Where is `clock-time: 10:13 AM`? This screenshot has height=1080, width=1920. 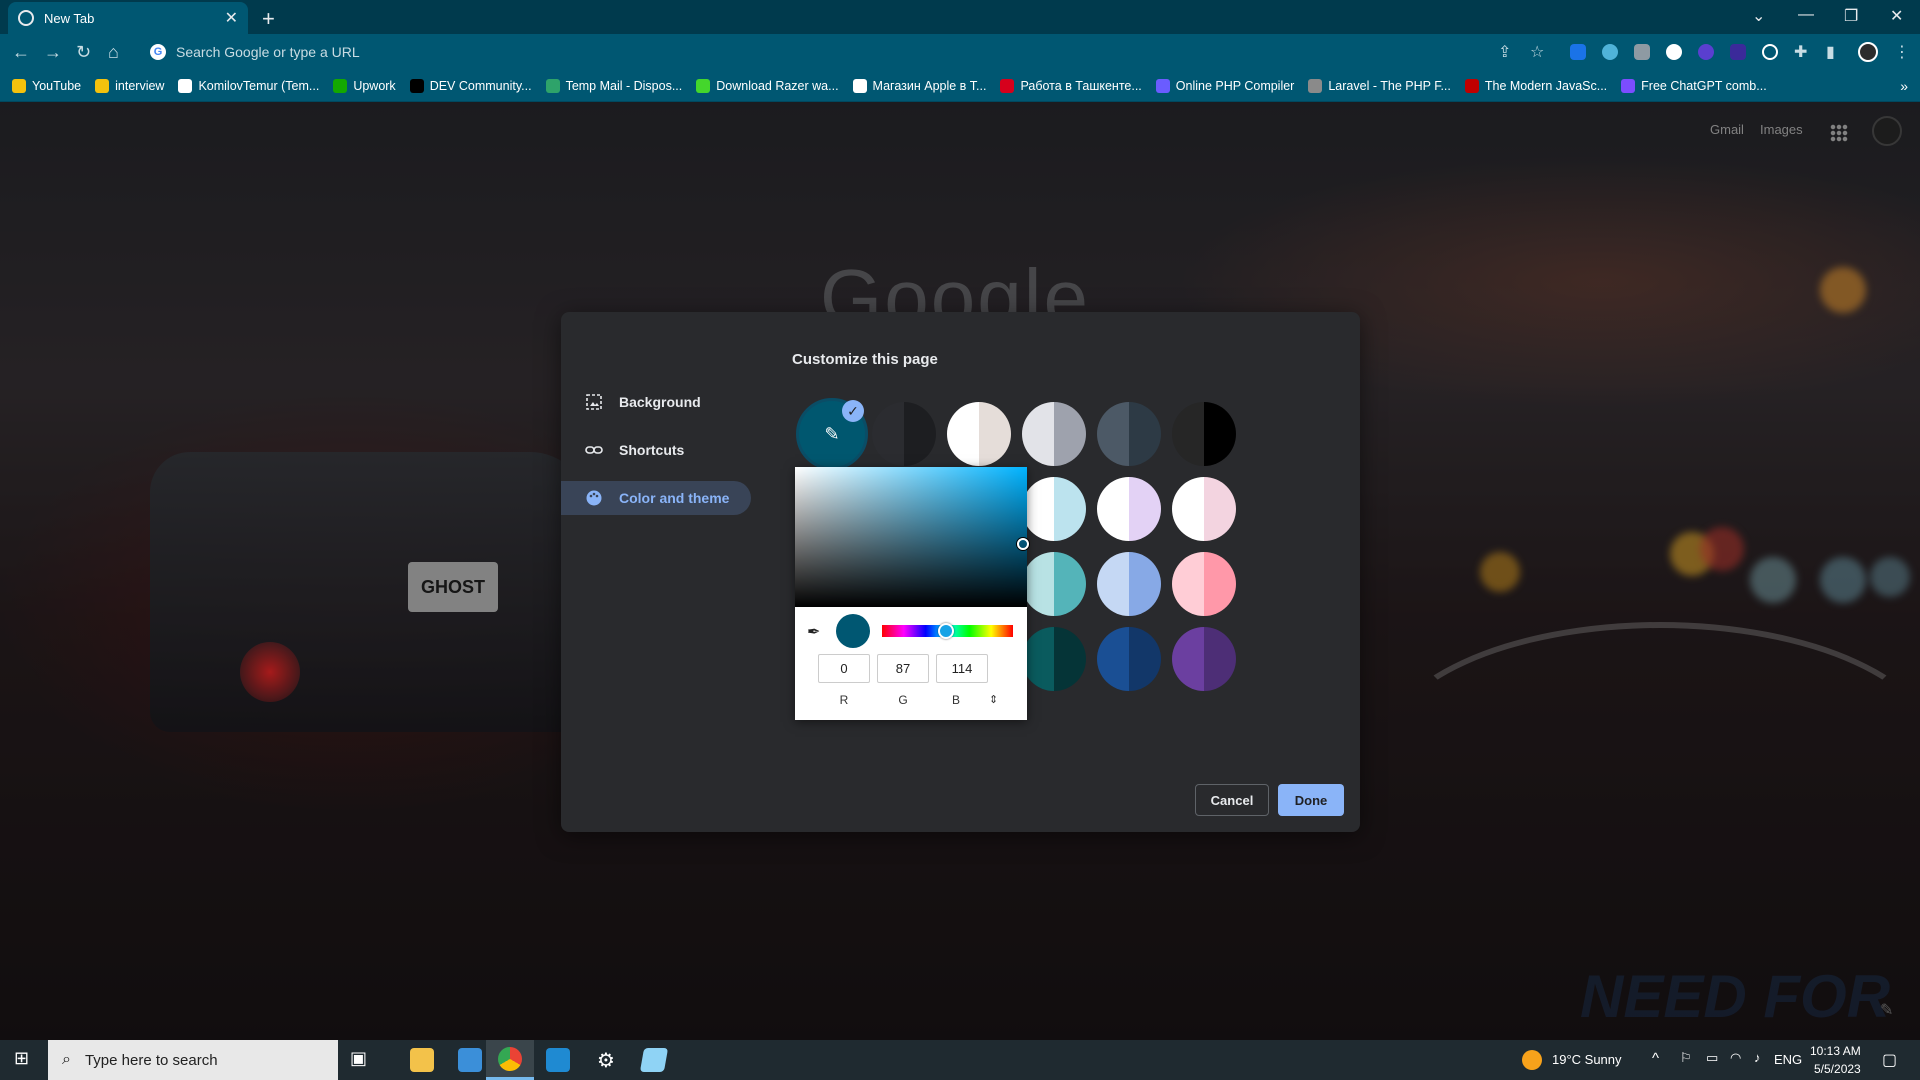
clock-time: 10:13 AM is located at coordinates (1835, 1051).